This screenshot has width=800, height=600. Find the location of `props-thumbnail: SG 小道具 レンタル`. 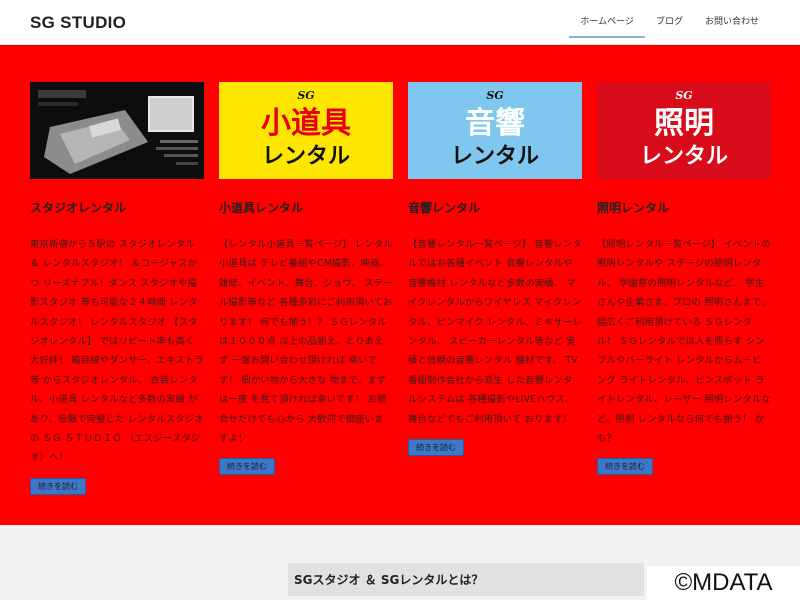

props-thumbnail: SG 小道具 レンタル is located at coordinates (306, 130).